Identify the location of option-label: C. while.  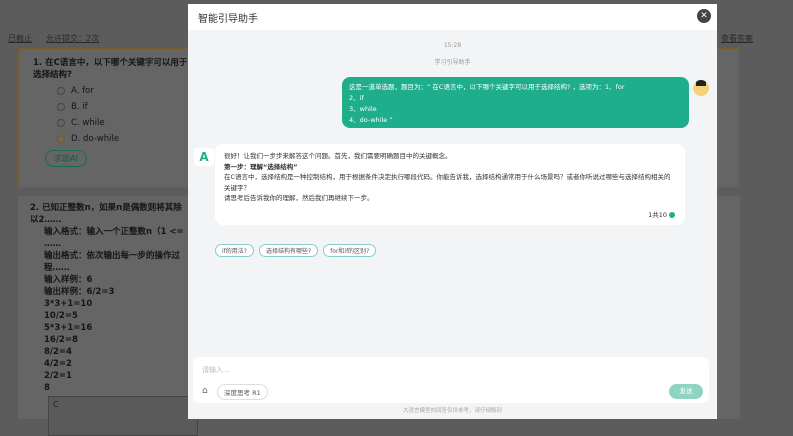
(88, 123).